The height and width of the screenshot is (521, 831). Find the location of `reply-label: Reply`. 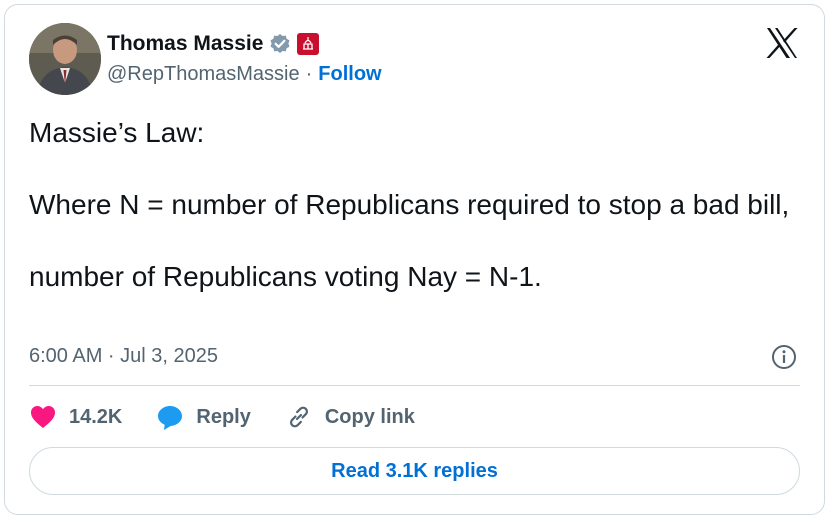

reply-label: Reply is located at coordinates (223, 416).